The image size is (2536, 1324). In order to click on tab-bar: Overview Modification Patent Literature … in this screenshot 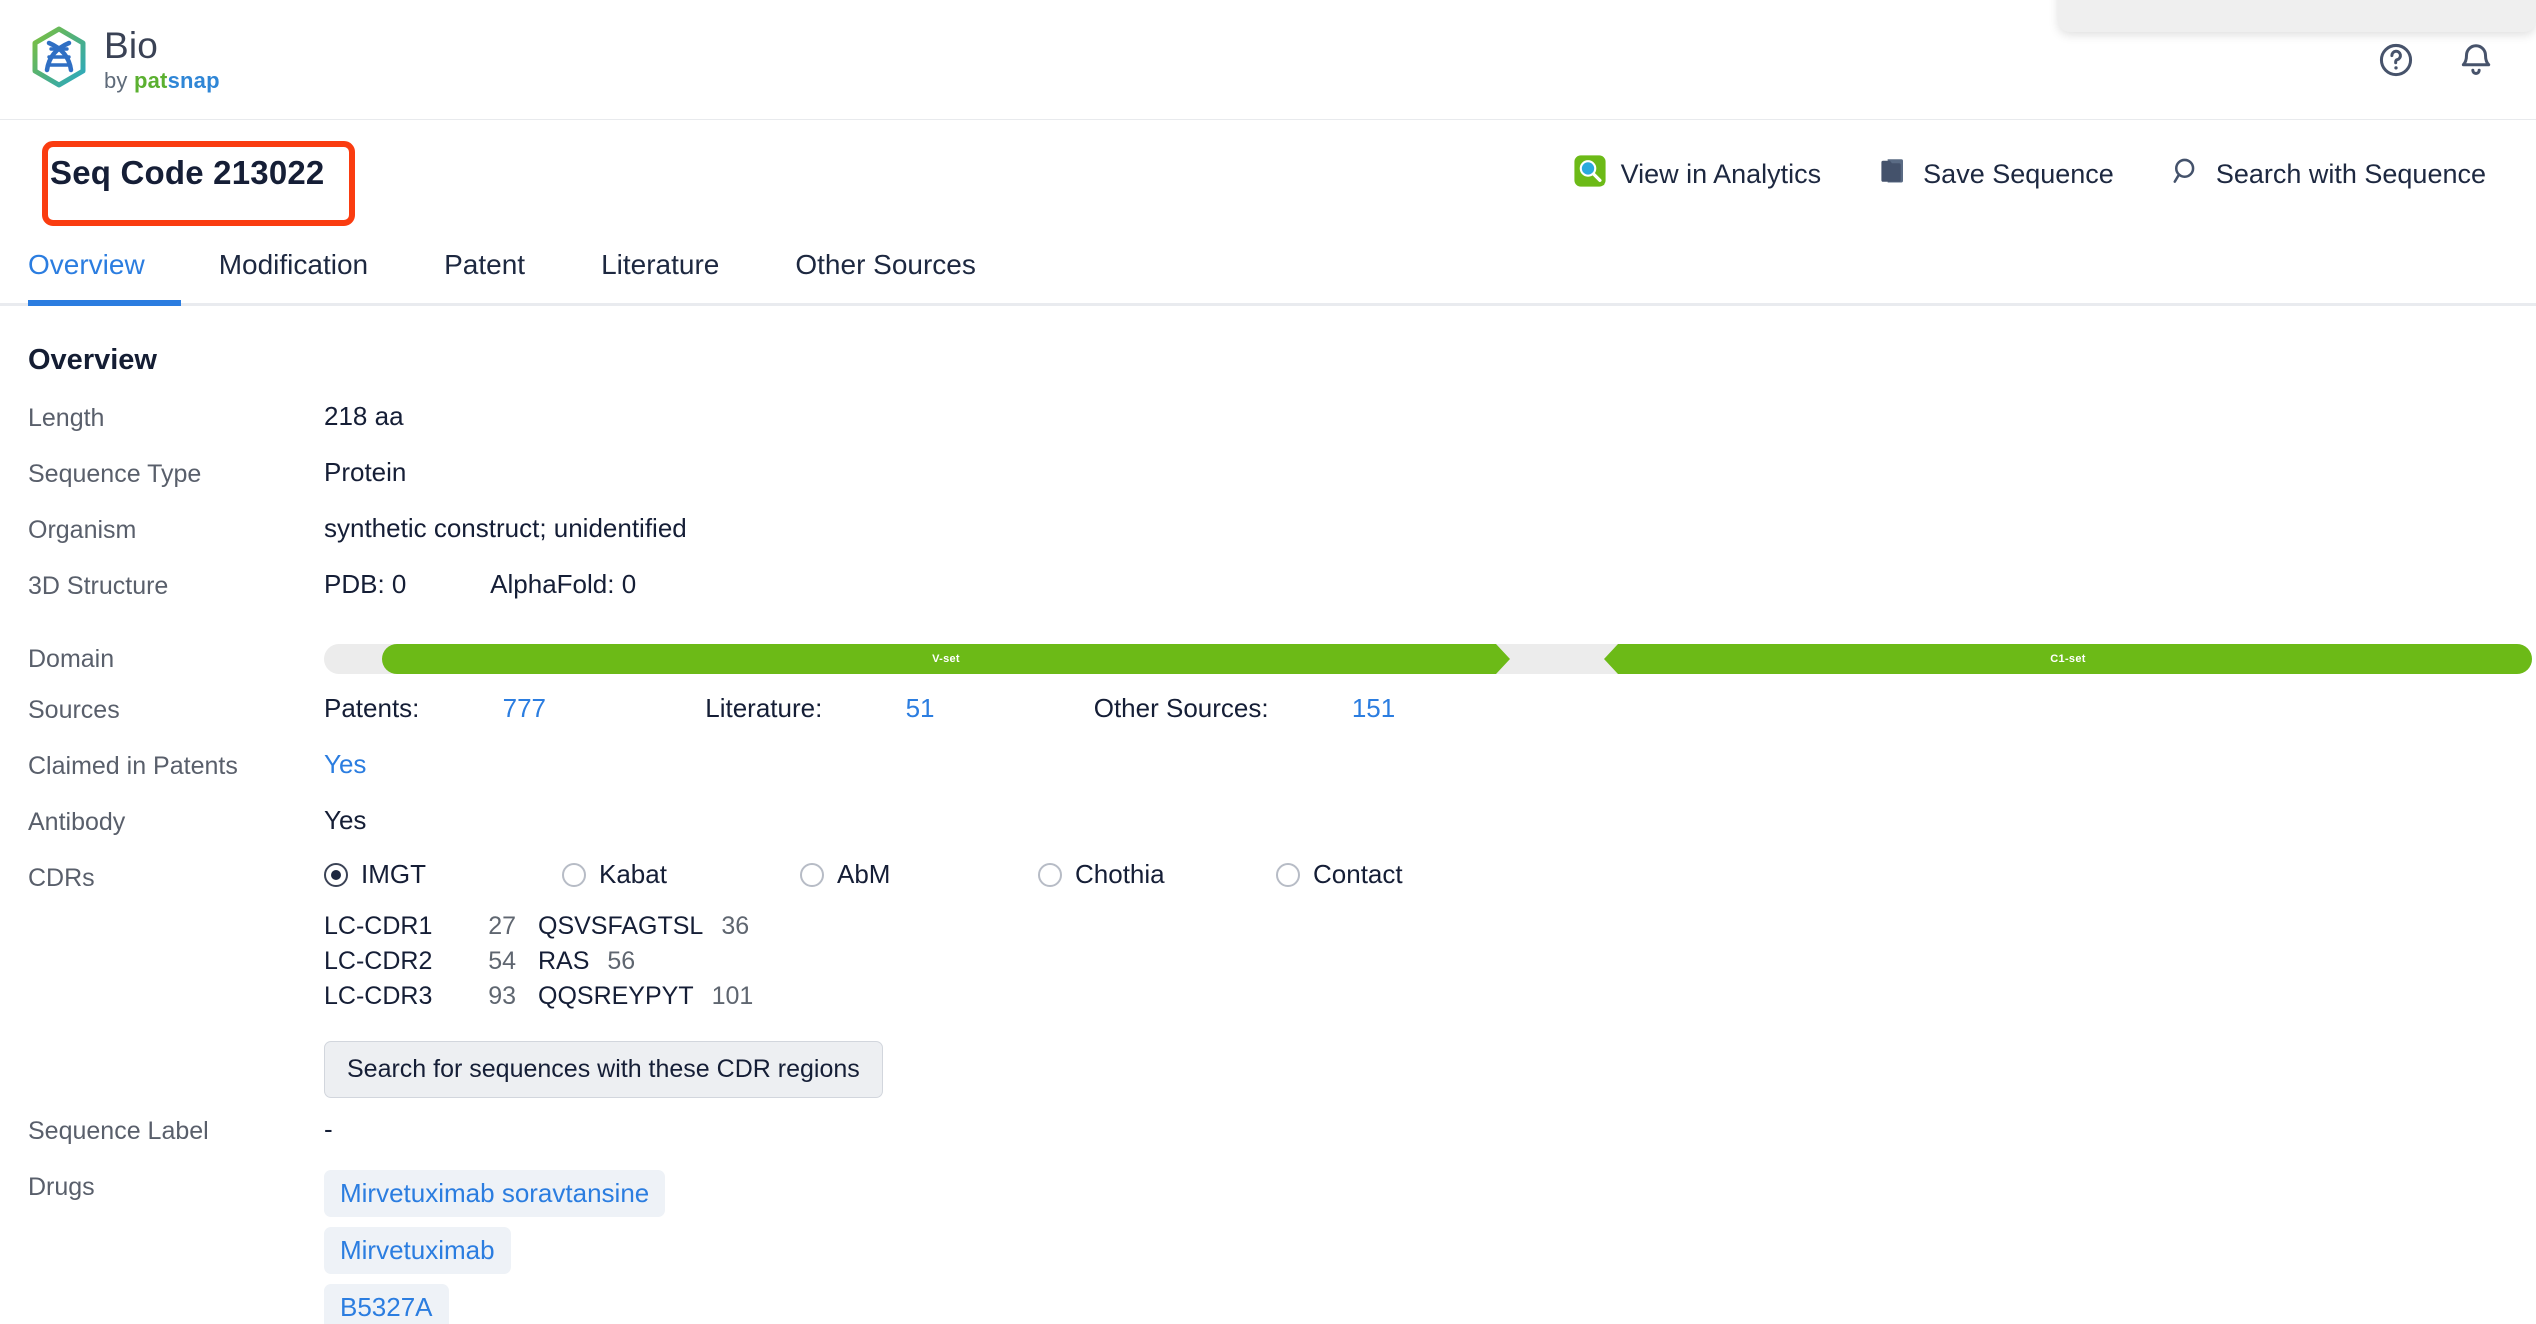, I will do `click(1268, 267)`.